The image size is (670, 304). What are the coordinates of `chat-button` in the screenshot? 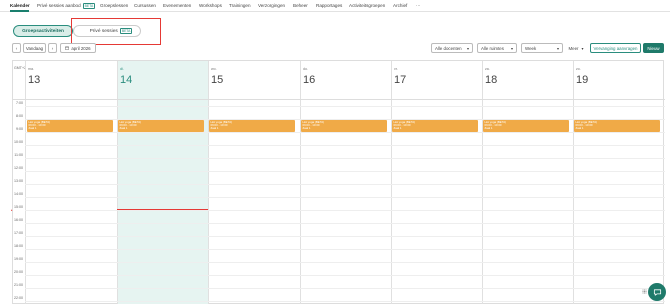 It's located at (657, 292).